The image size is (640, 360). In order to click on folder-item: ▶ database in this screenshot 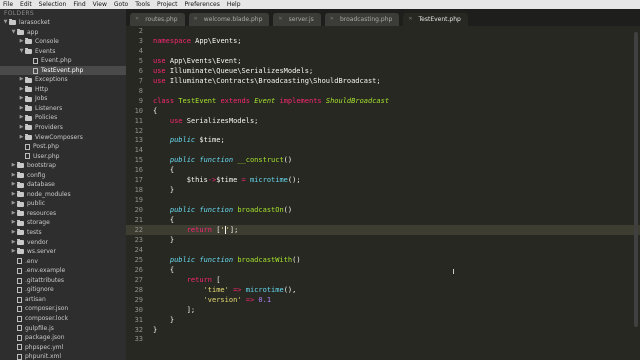, I will do `click(63, 185)`.